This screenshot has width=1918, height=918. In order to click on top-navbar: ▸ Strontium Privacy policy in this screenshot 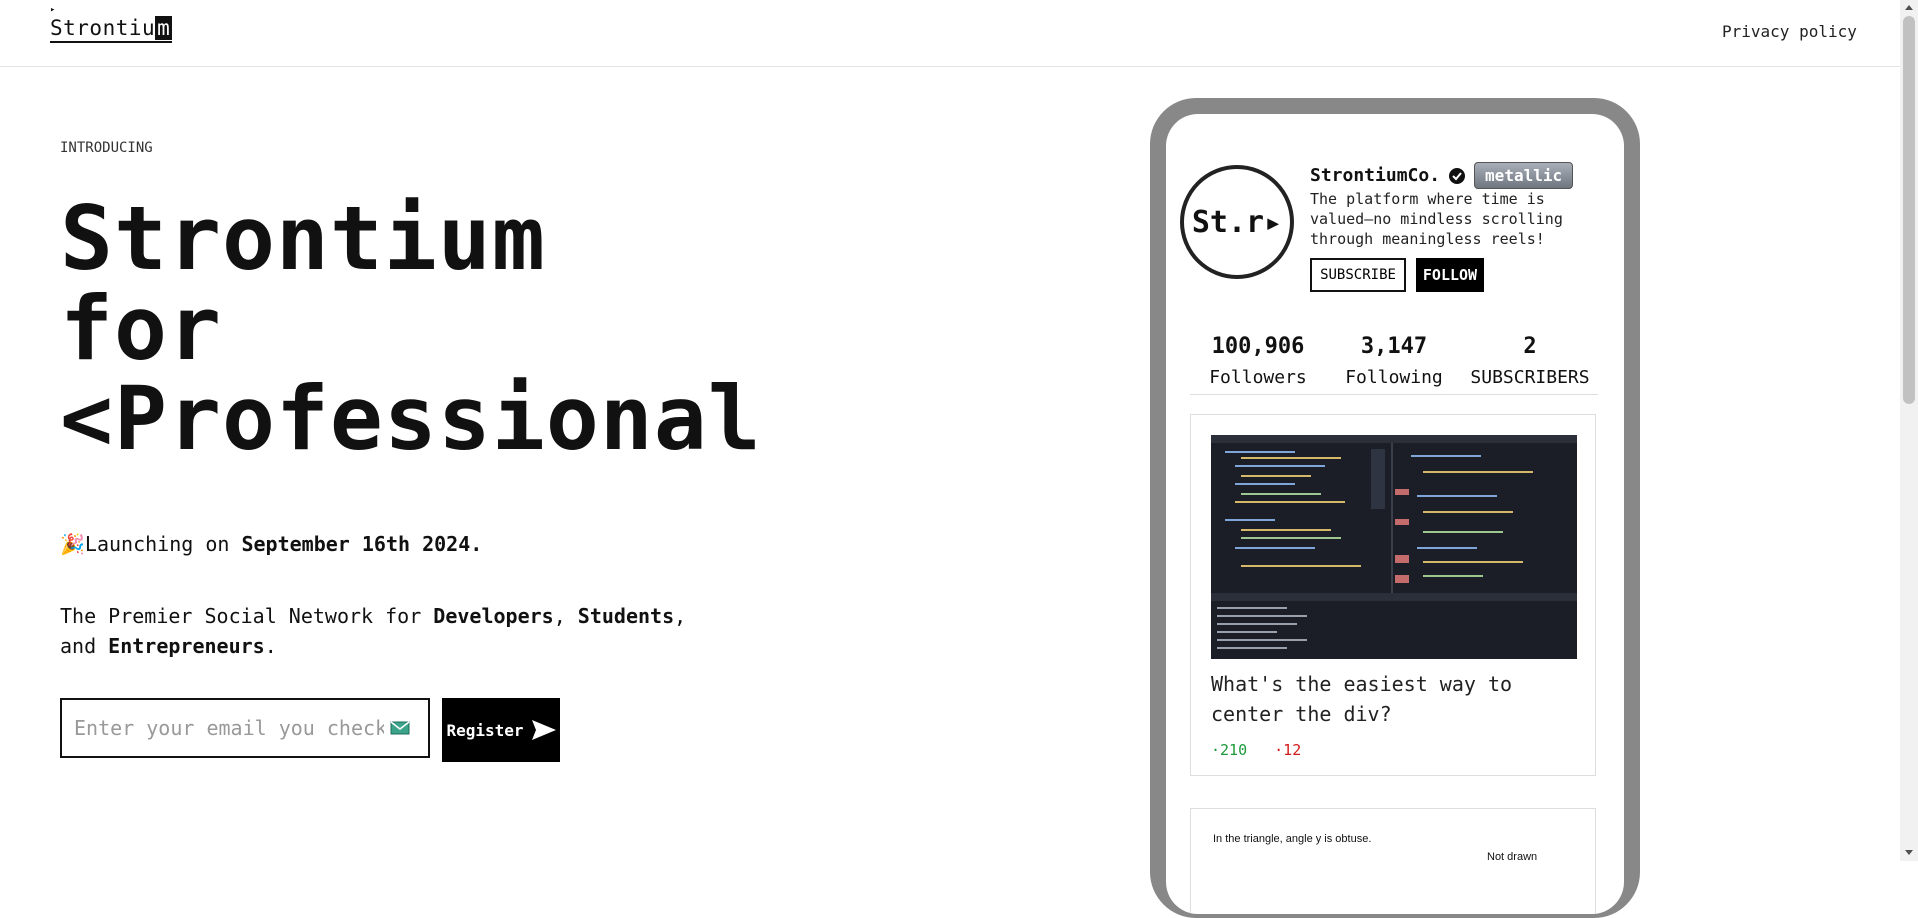, I will do `click(950, 33)`.